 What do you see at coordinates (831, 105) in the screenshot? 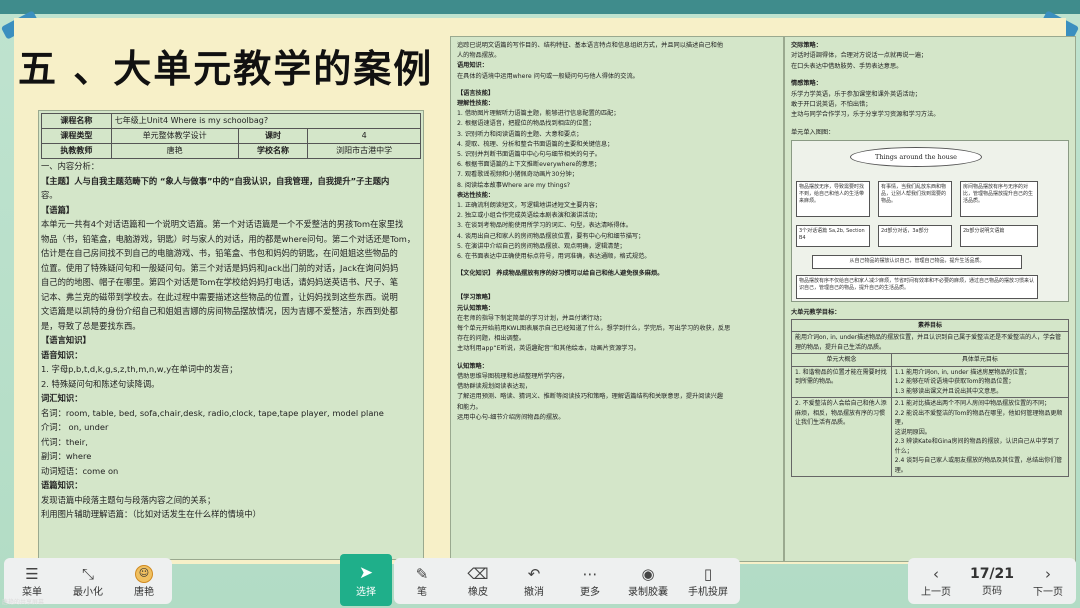
I see `text-line: 敢于开口说英语，不怕出错；` at bounding box center [831, 105].